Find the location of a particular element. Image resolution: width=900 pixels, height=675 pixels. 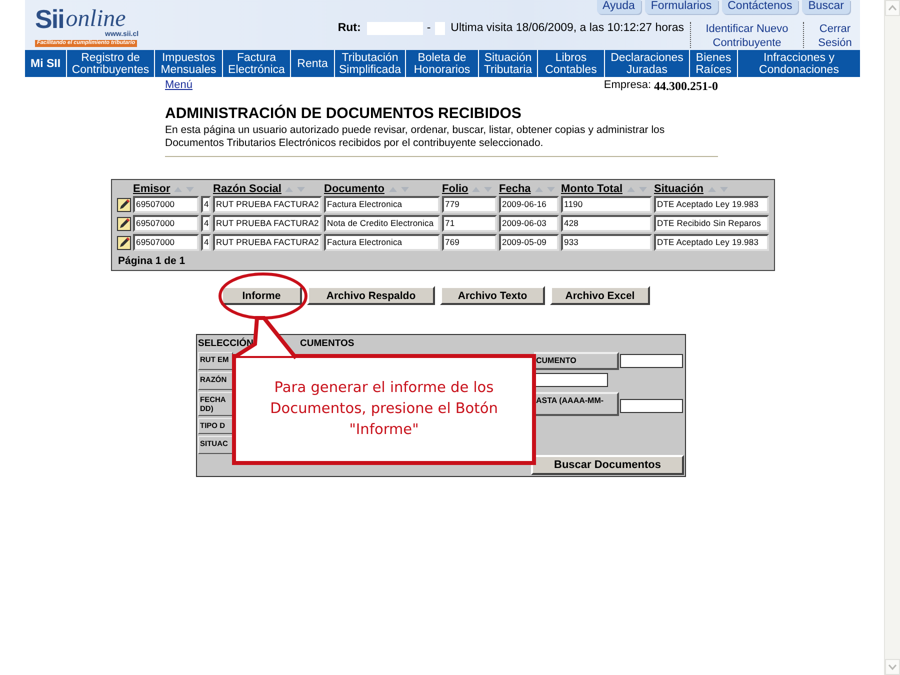

nav-item: Tributación Simplificada is located at coordinates (370, 63).